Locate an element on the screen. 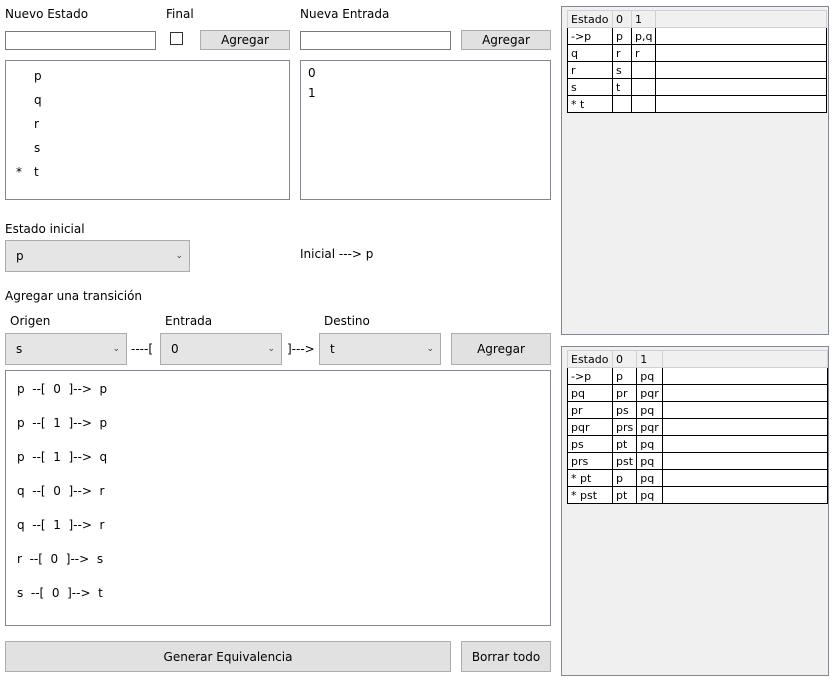  add-input-button: Agregar is located at coordinates (506, 40).